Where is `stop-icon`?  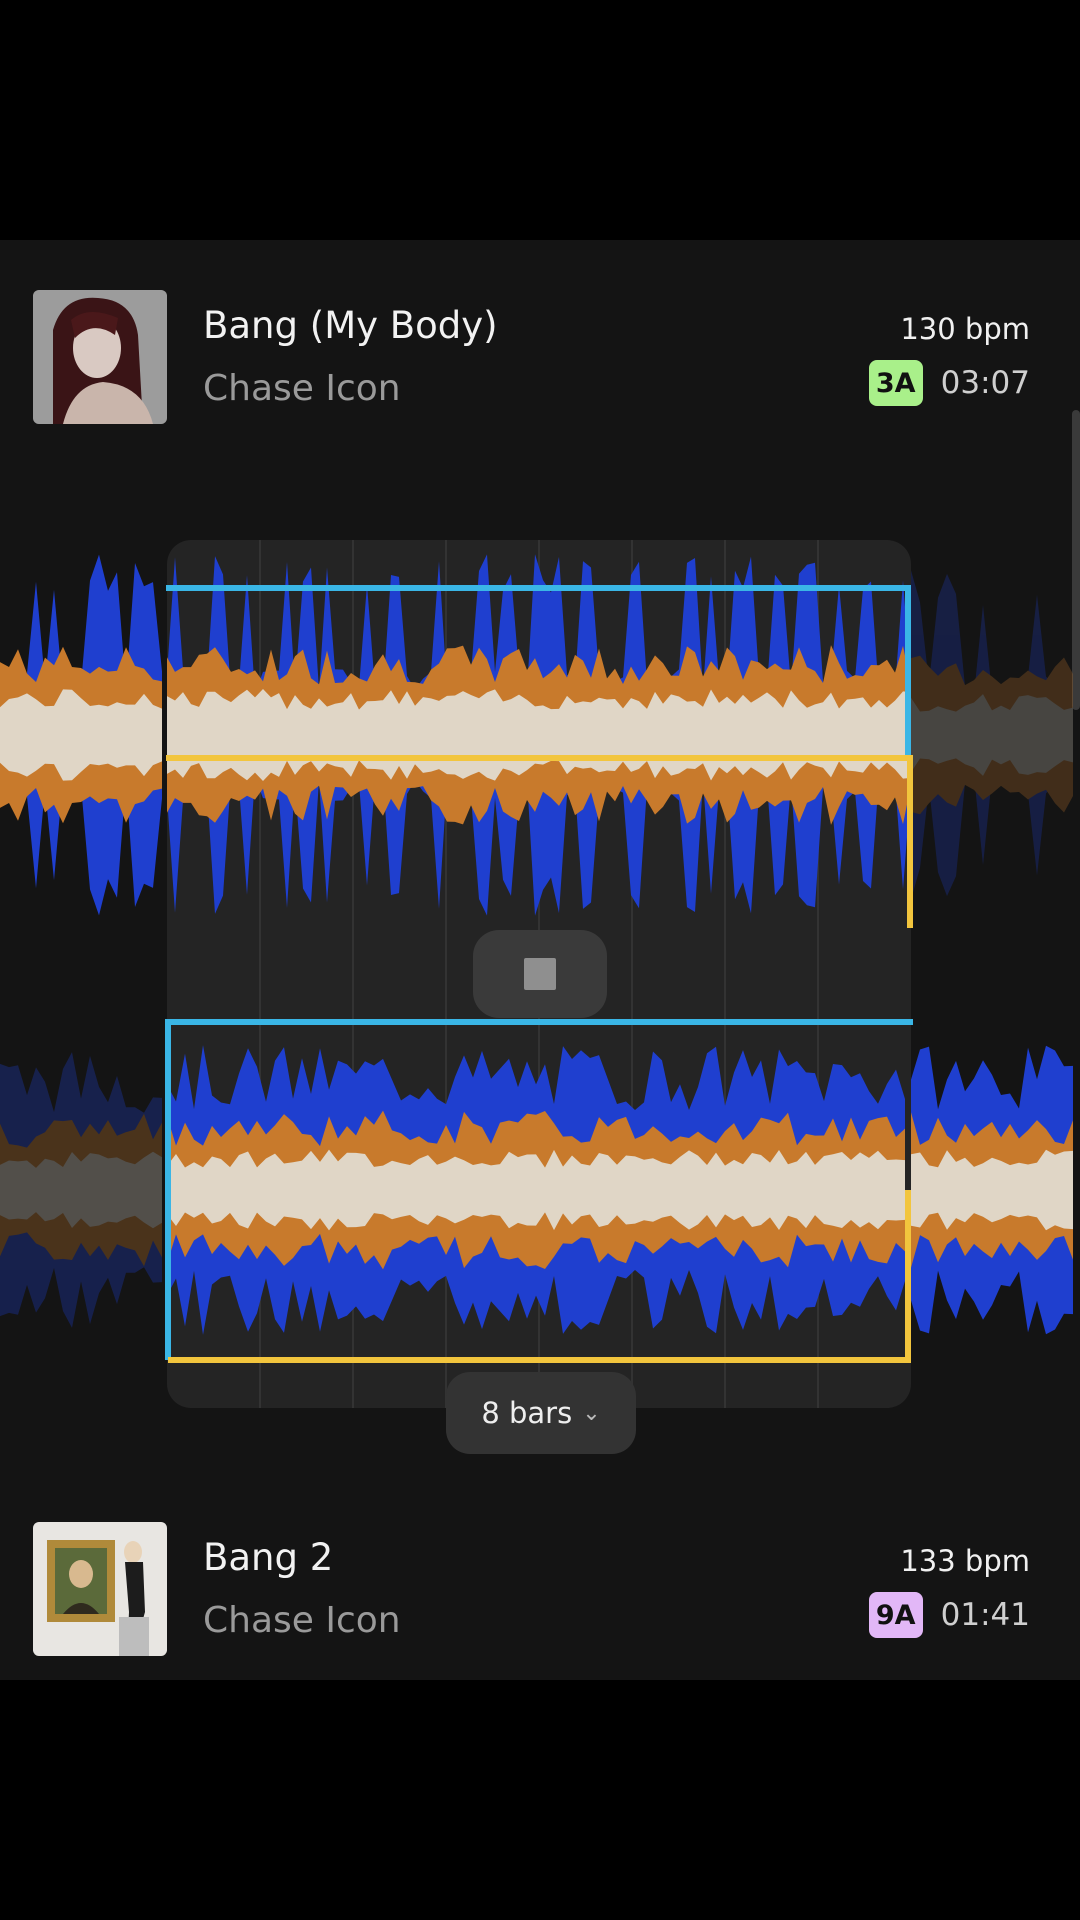
stop-icon is located at coordinates (540, 974).